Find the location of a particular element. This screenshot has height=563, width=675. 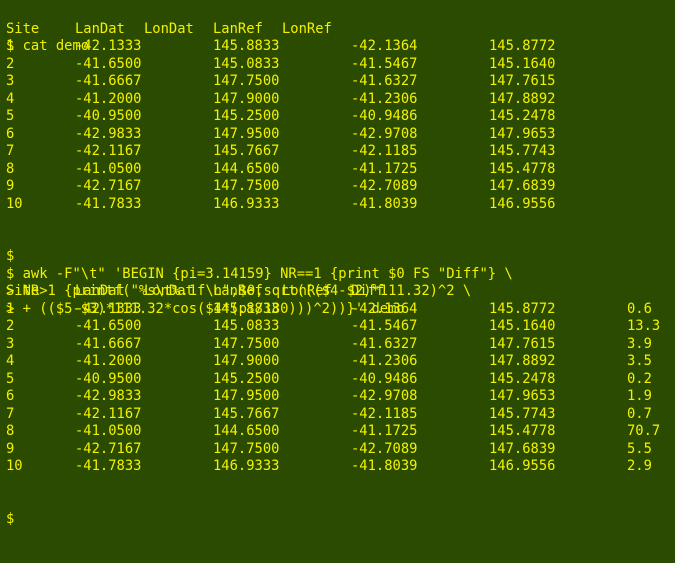

table-cell: -42.1167 is located at coordinates (108, 413).